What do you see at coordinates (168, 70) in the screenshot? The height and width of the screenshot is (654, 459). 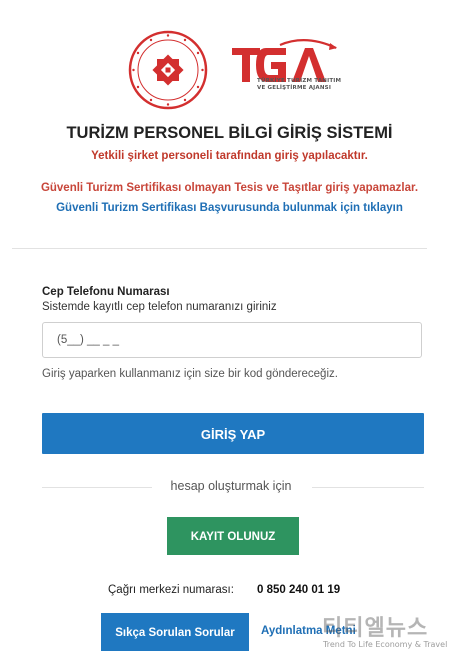 I see `ministry-seal-logo` at bounding box center [168, 70].